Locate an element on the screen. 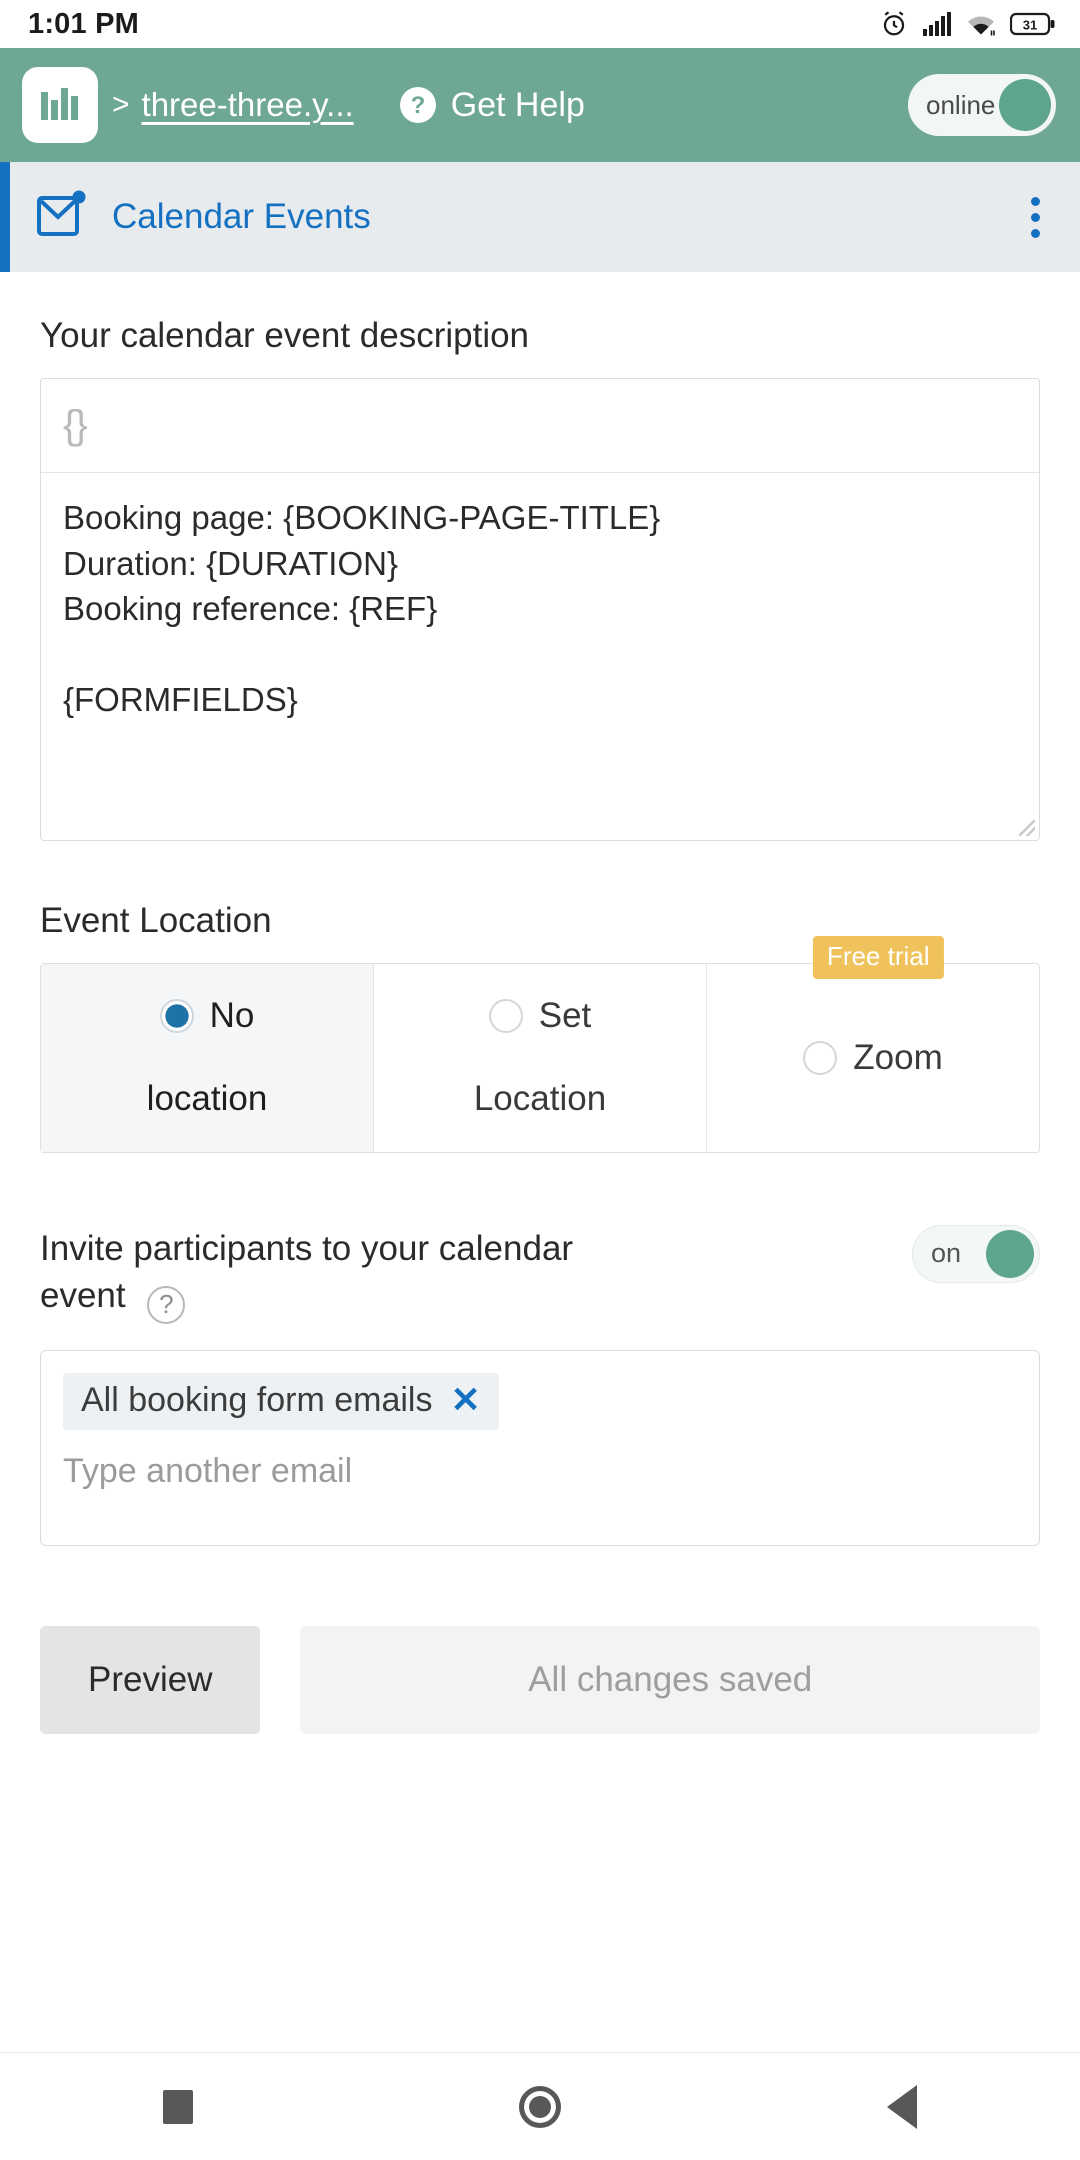  merge-tag-braces-icon: {} is located at coordinates (75, 425).